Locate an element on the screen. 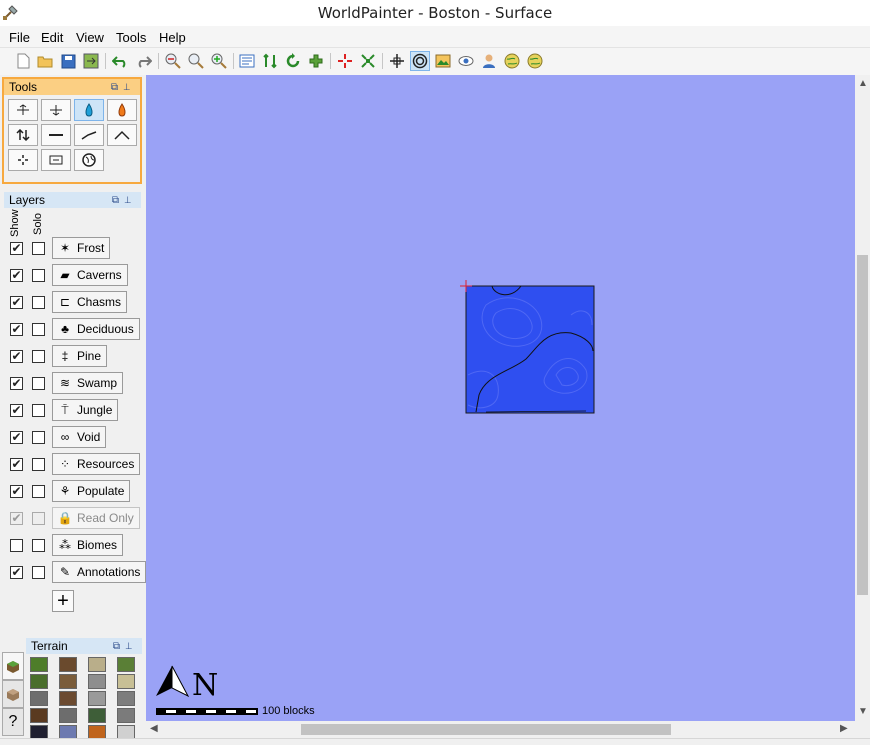  vertical-scrollbar: ▲ ▼ is located at coordinates (862, 398).